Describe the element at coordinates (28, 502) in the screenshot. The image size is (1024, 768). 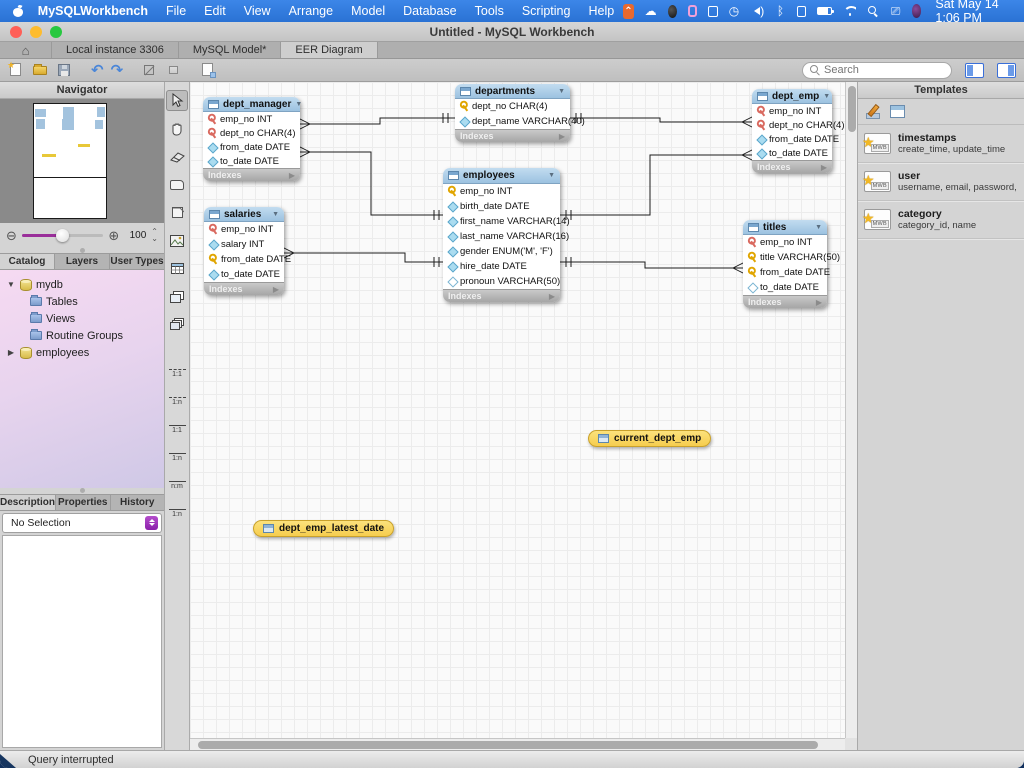
I see `tab-description: Description` at that location.